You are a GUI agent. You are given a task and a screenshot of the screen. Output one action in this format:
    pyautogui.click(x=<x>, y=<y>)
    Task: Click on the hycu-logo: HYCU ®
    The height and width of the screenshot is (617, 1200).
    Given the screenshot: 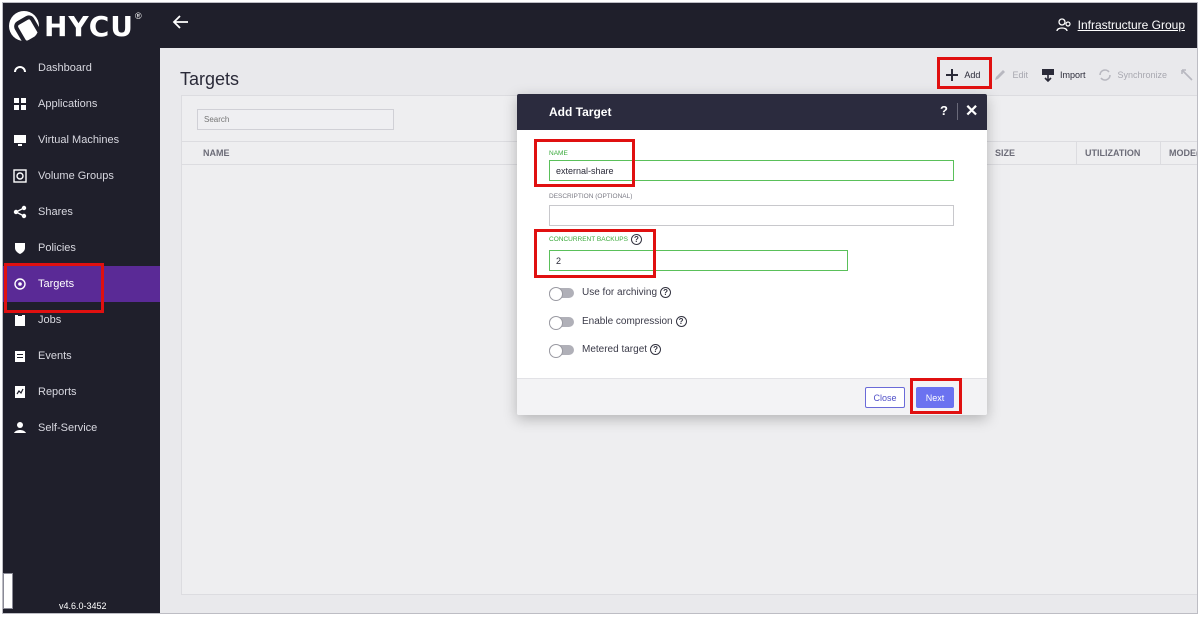 What is the action you would take?
    pyautogui.click(x=75, y=26)
    